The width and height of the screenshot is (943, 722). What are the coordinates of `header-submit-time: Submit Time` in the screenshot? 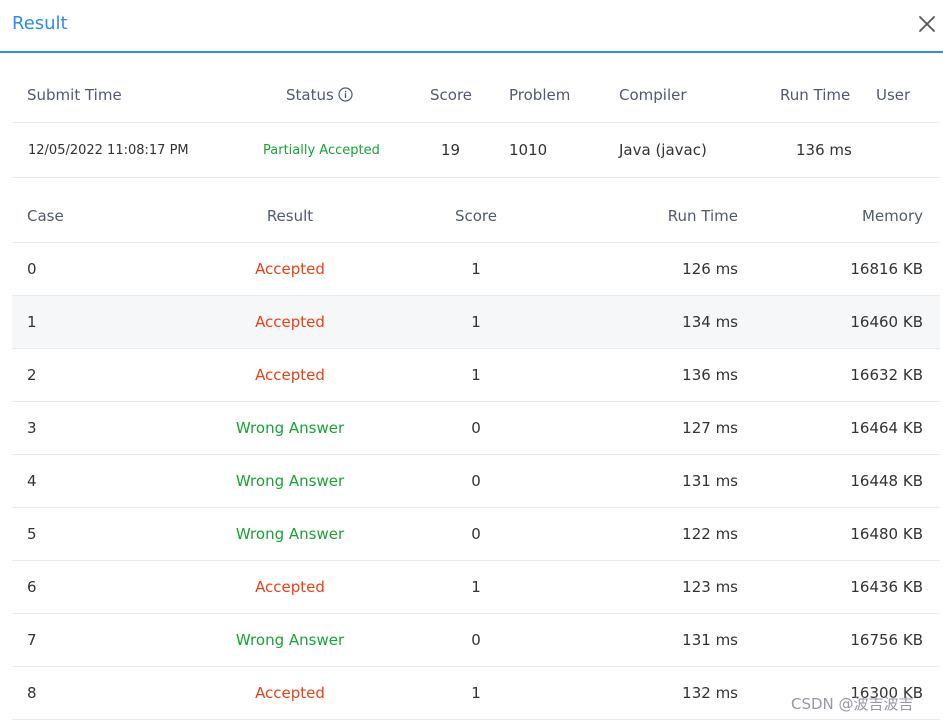 It's located at (74, 95).